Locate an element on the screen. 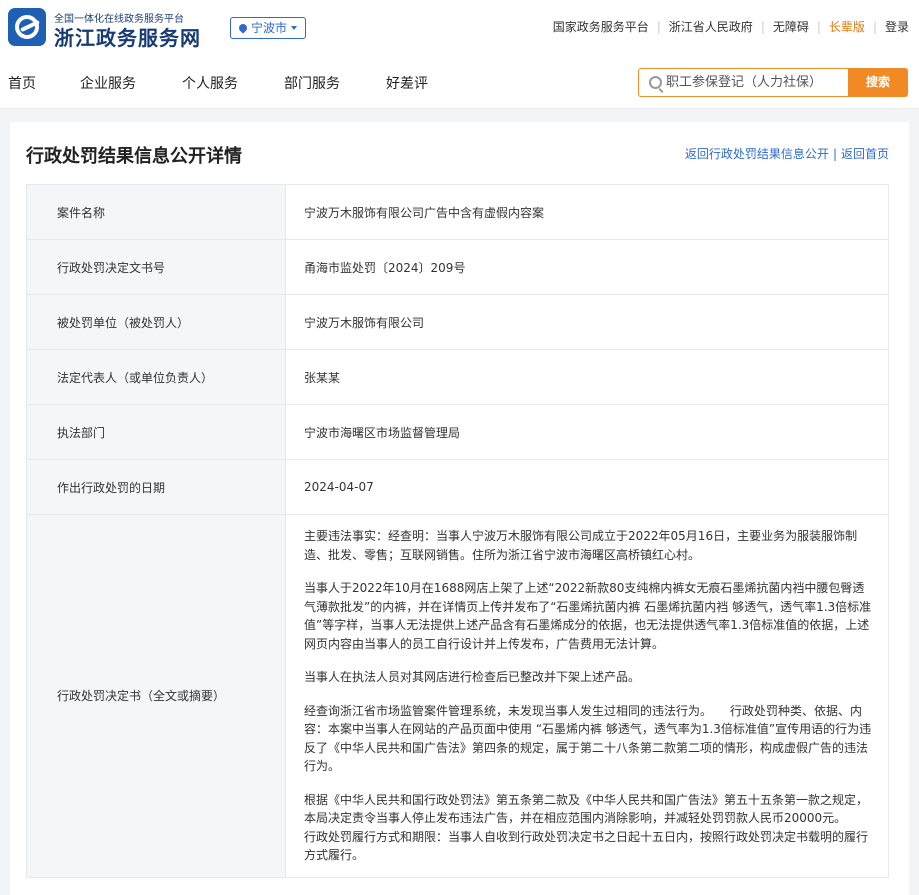 This screenshot has height=895, width=919. table-row: 被处罚单位（被处罚人） 宁波万木服饰有限公司 is located at coordinates (457, 322).